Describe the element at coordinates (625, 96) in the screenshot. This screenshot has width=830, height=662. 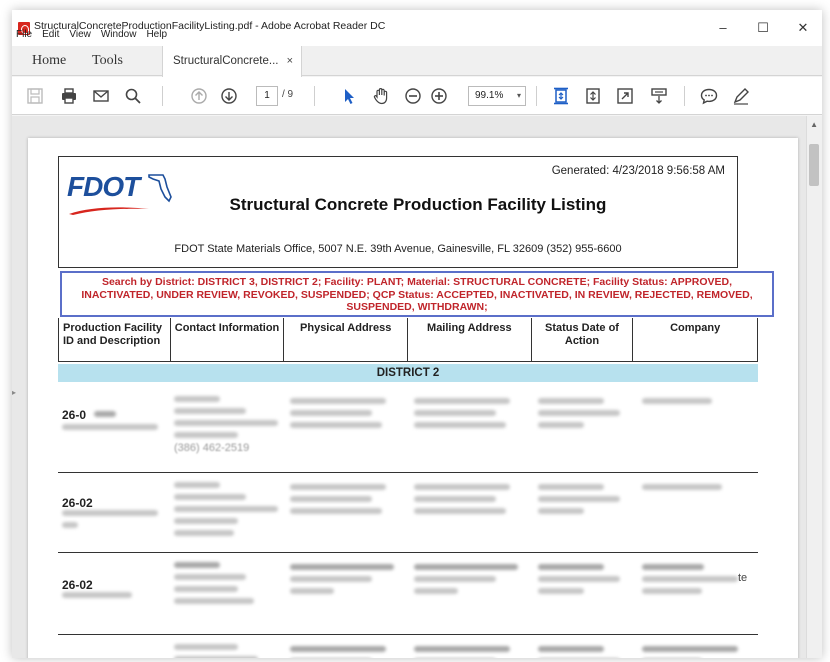
I see `fullscreen-icon` at that location.